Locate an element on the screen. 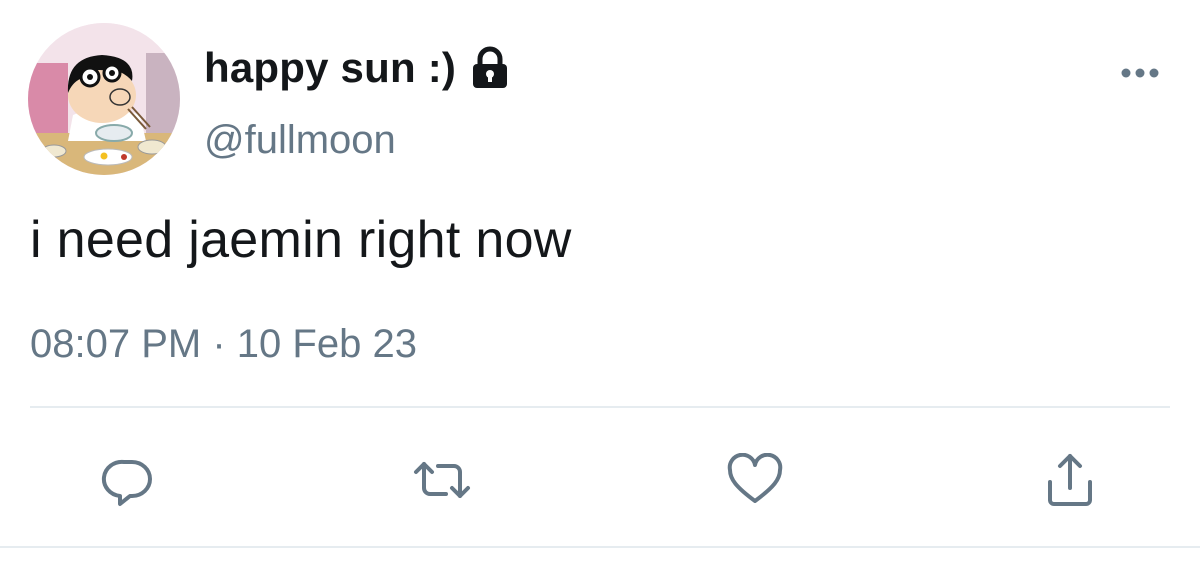  retweet-button is located at coordinates (442, 480).